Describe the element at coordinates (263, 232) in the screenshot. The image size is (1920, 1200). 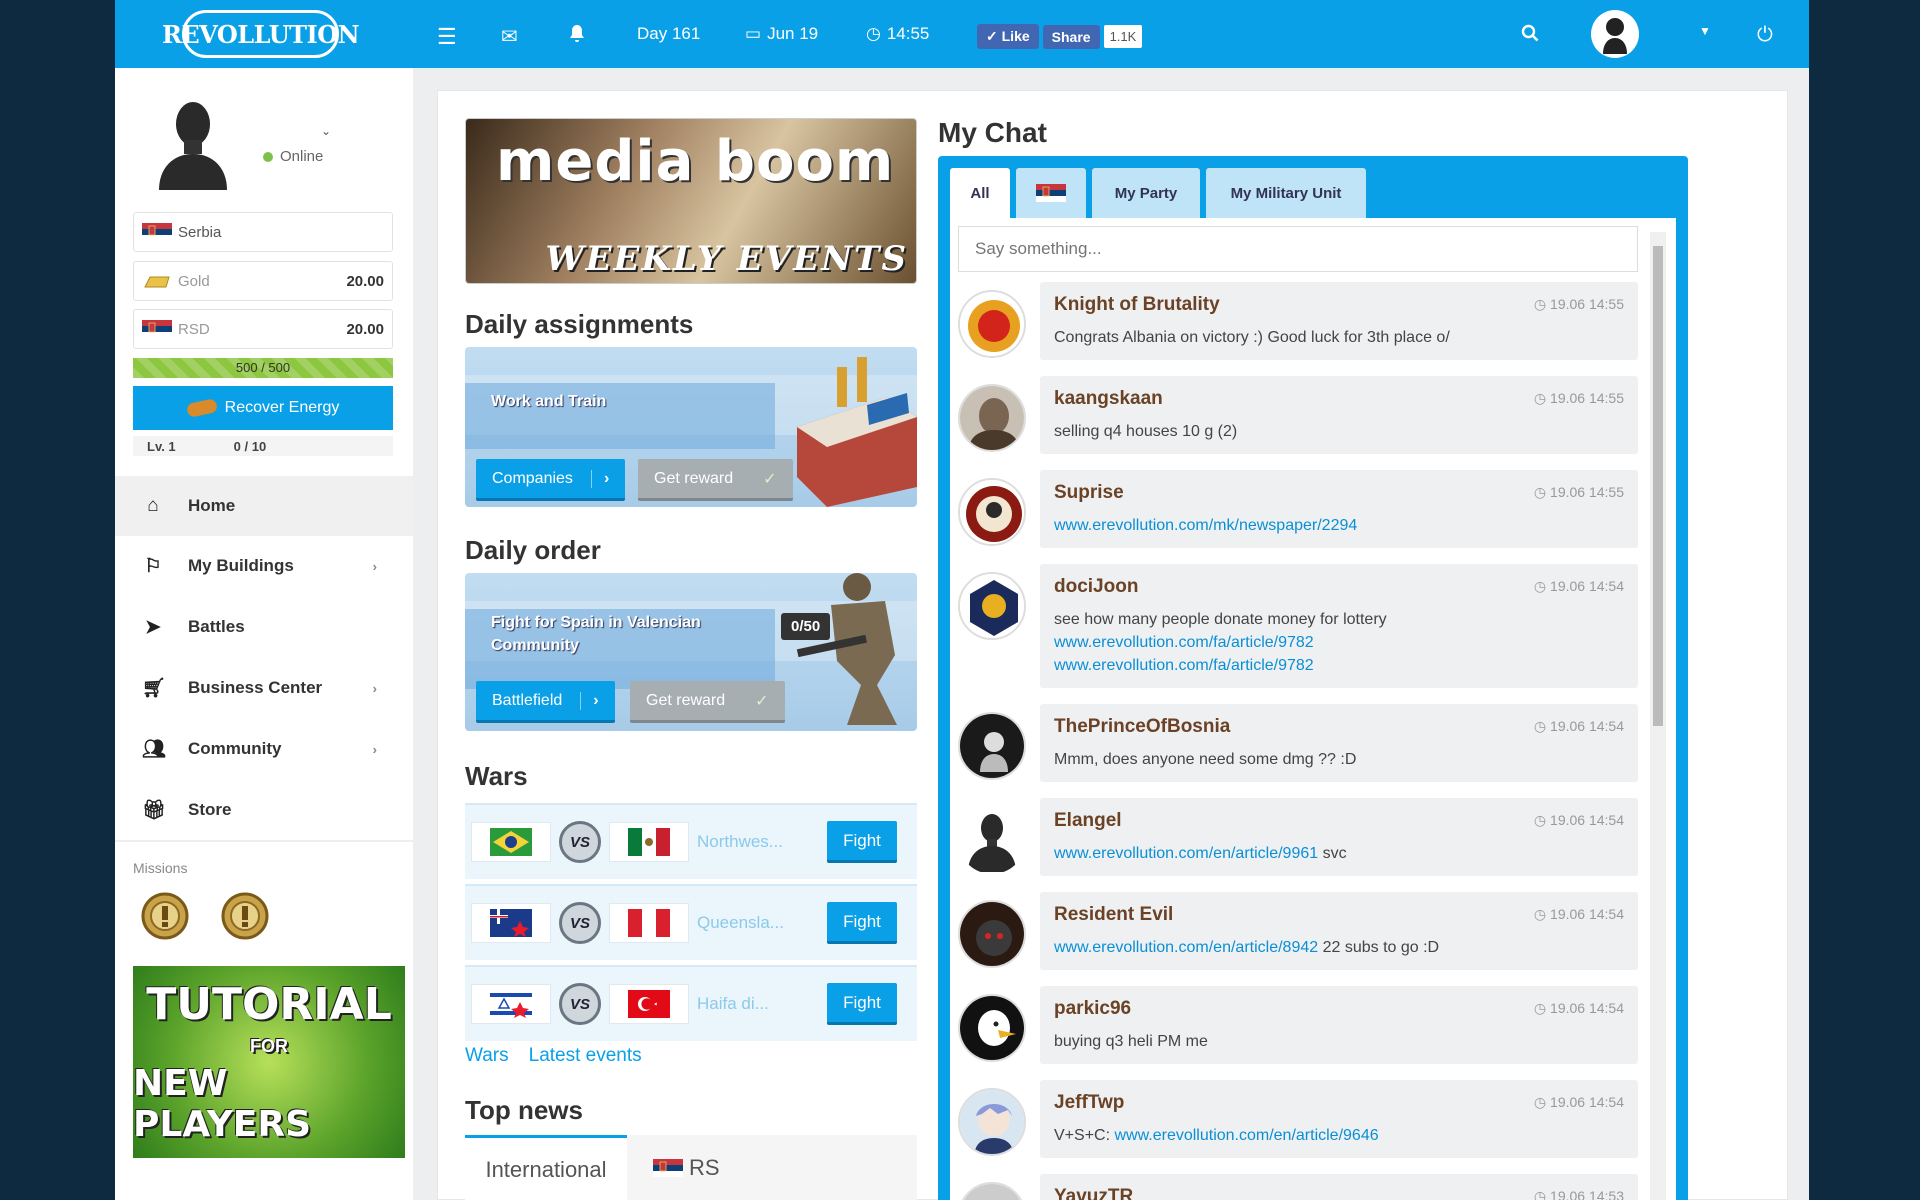
I see `country-field: Serbia` at that location.